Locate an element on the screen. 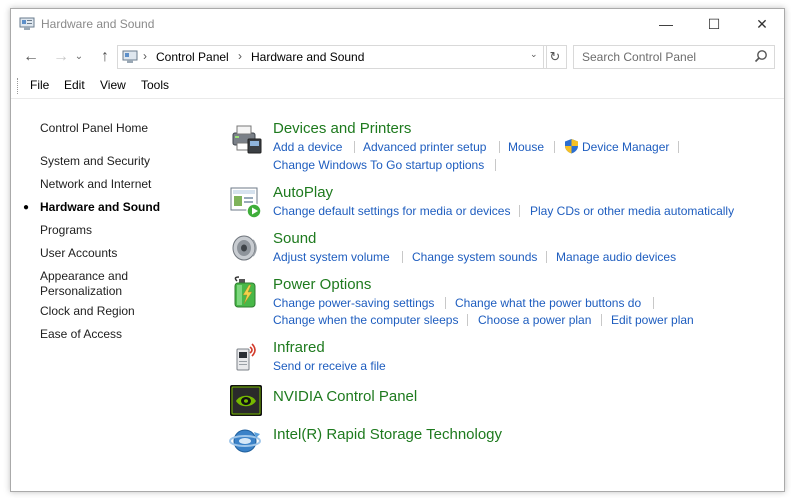  category-title-autoplay: AutoPlay is located at coordinates (303, 192).